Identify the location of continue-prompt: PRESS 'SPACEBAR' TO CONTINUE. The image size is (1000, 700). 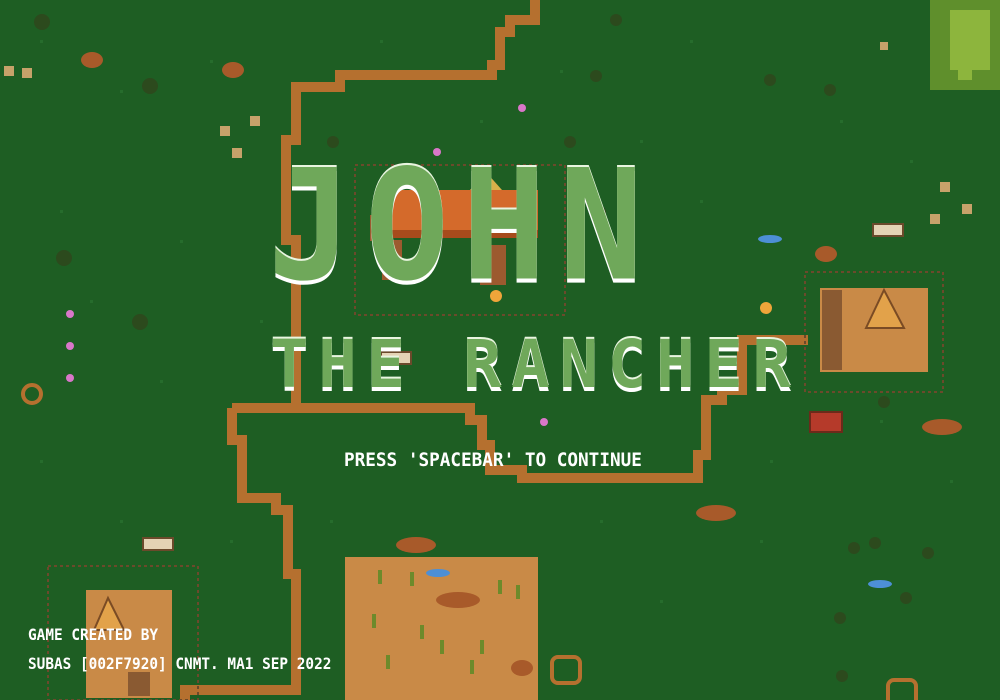
(493, 460).